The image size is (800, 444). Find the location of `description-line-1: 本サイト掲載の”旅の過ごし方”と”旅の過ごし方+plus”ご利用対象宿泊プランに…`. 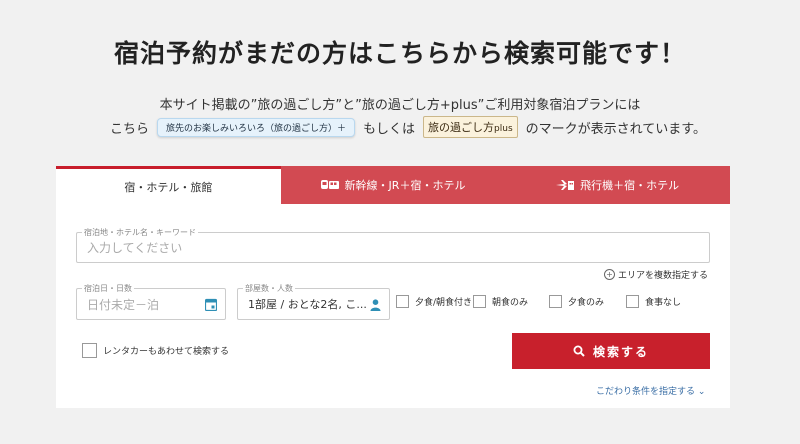

description-line-1: 本サイト掲載の”旅の過ごし方”と”旅の過ごし方+plus”ご利用対象宿泊プランに… is located at coordinates (400, 105).